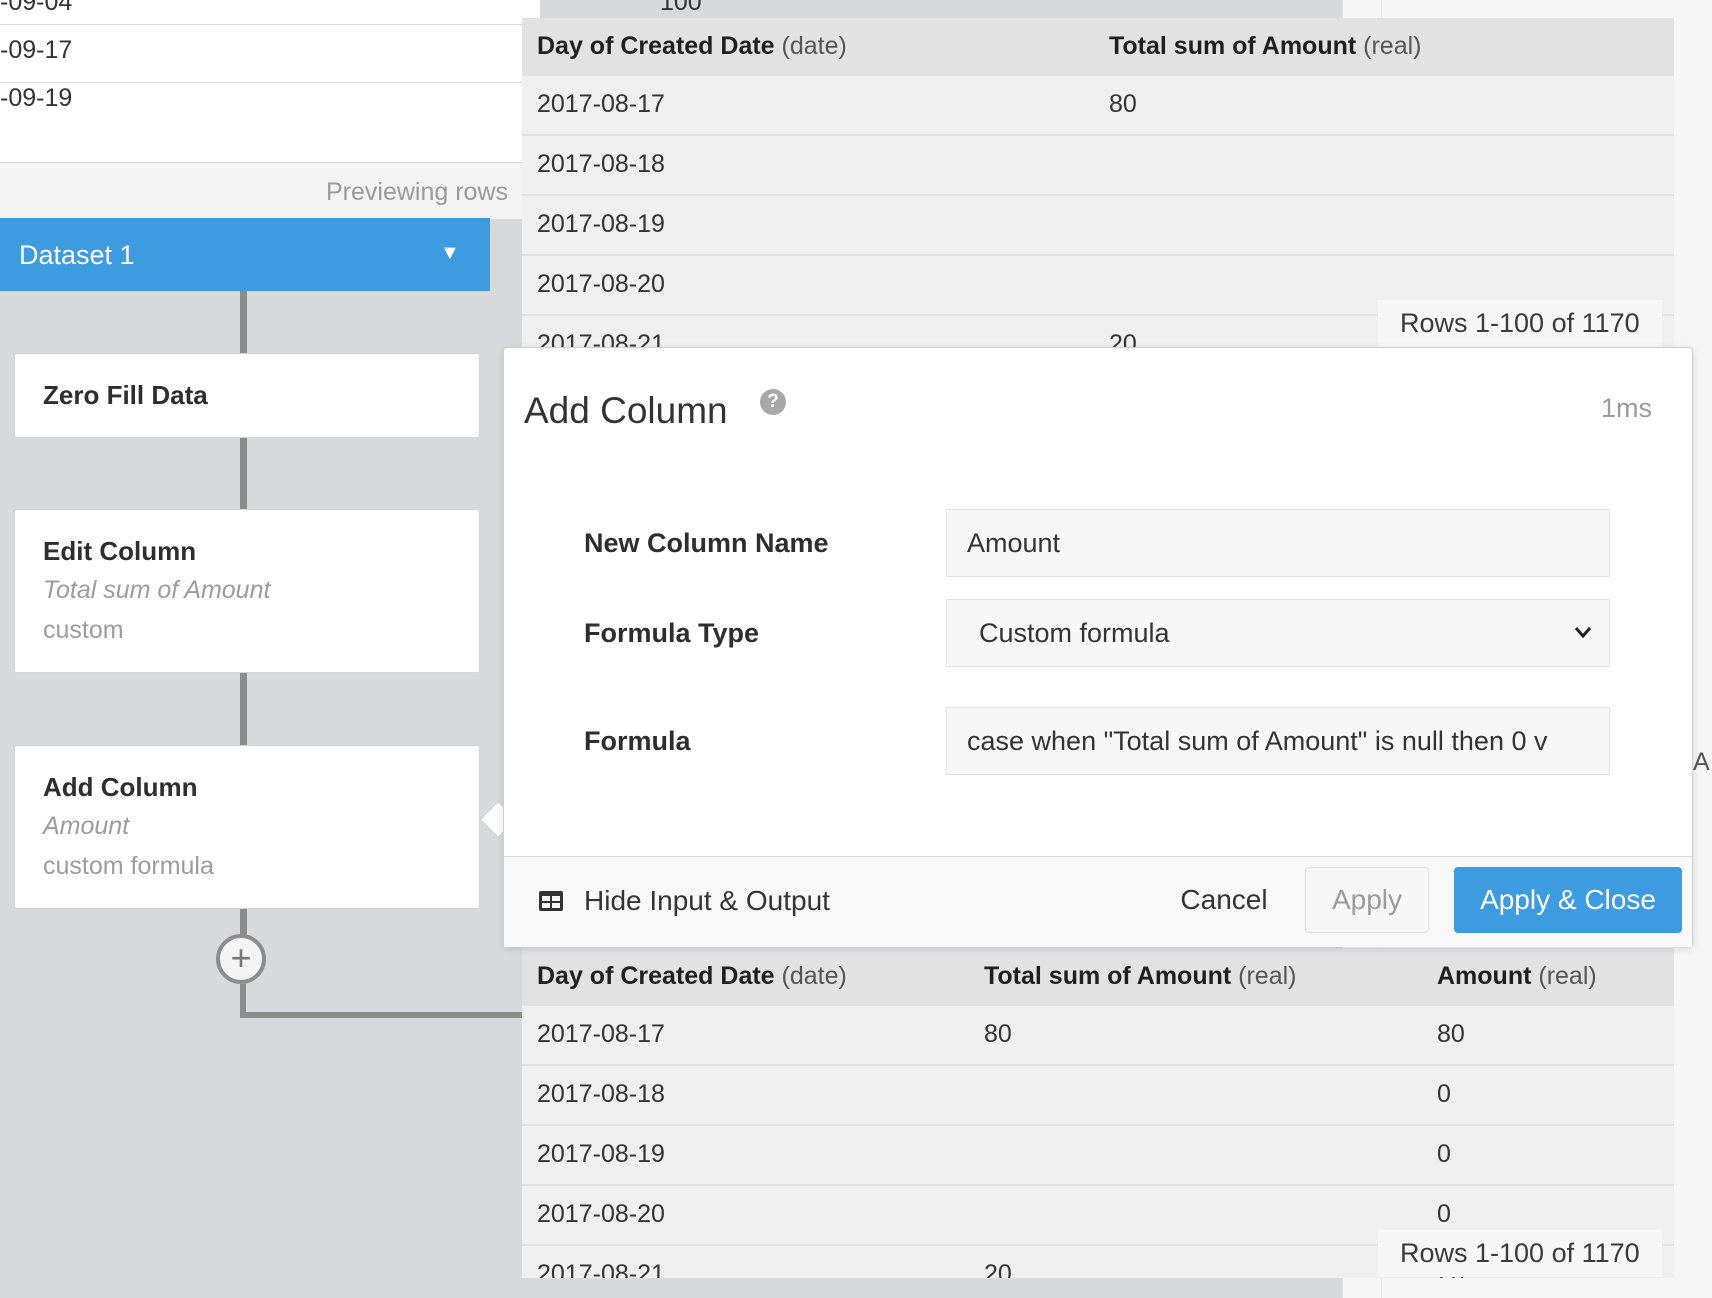  What do you see at coordinates (601, 1269) in the screenshot?
I see `table-cell: 2017-08-21` at bounding box center [601, 1269].